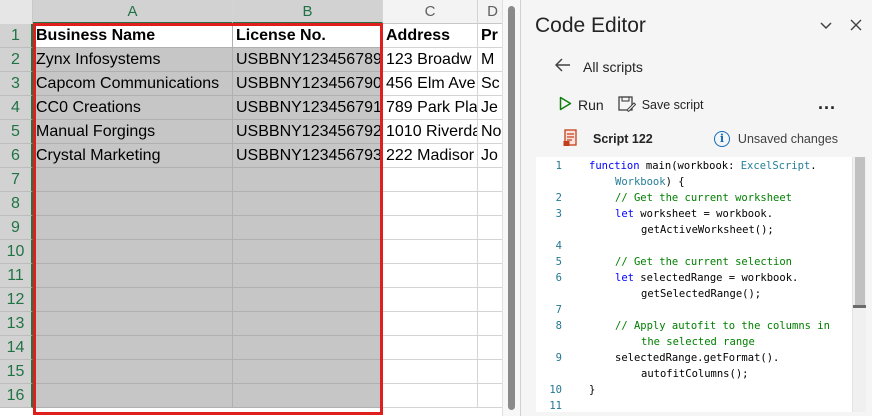 The width and height of the screenshot is (872, 416). I want to click on cell-a5: Manual Forgings, so click(133, 132).